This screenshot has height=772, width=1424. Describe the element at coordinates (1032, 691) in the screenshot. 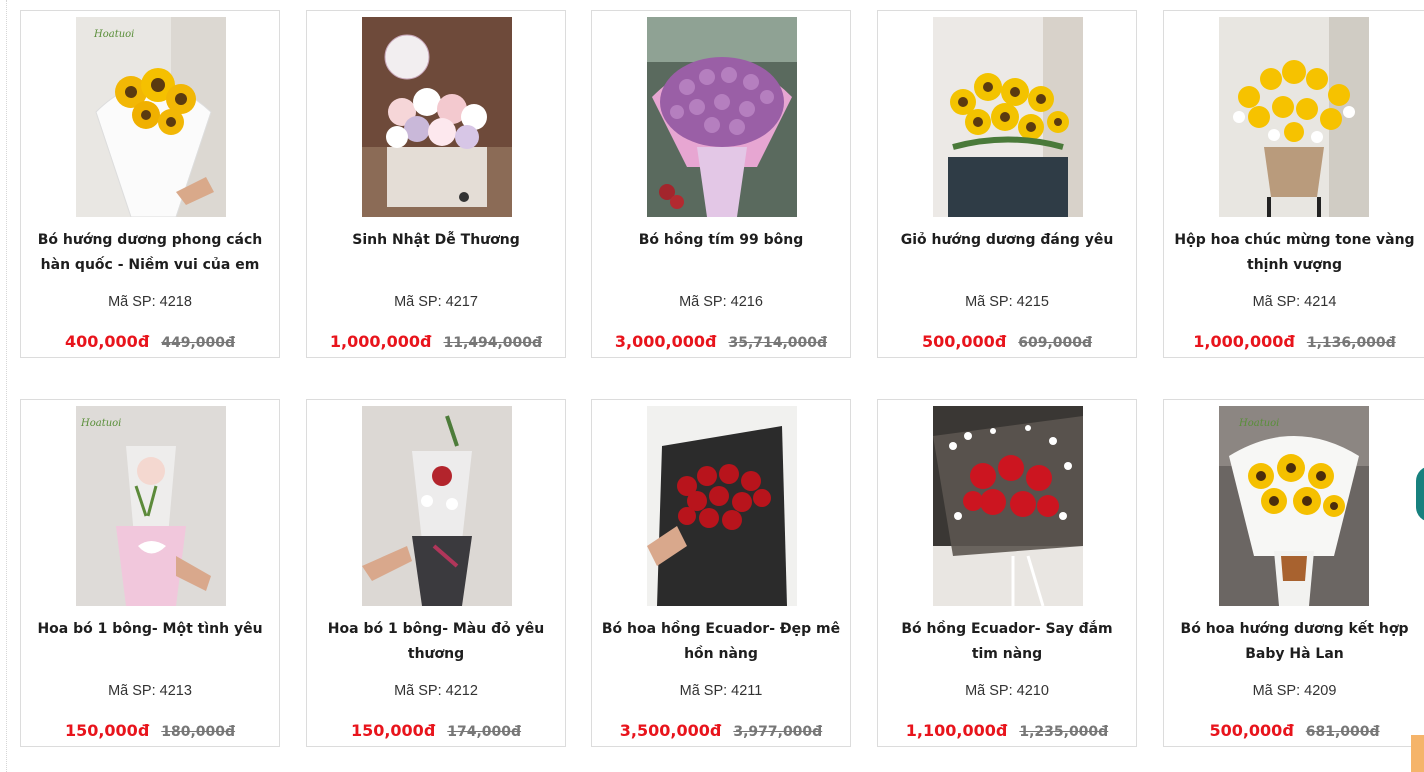

I see `sku-value: 4210` at that location.